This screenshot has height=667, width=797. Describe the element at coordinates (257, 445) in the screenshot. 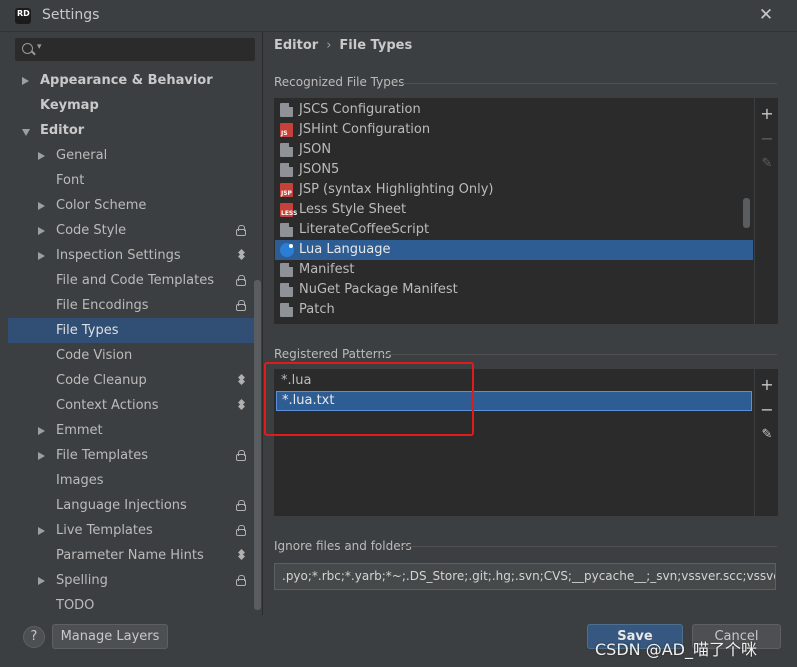

I see `sidebar-scrollbar` at that location.